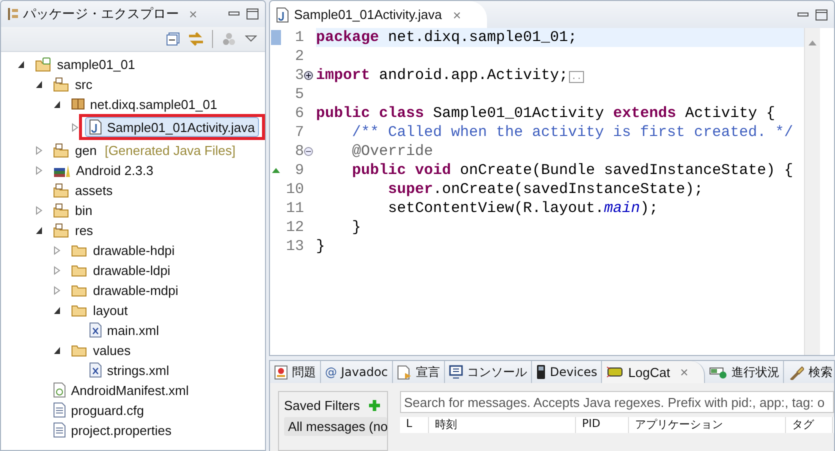 Image resolution: width=835 pixels, height=451 pixels. What do you see at coordinates (392, 151) in the screenshot?
I see `code-line: @Override` at bounding box center [392, 151].